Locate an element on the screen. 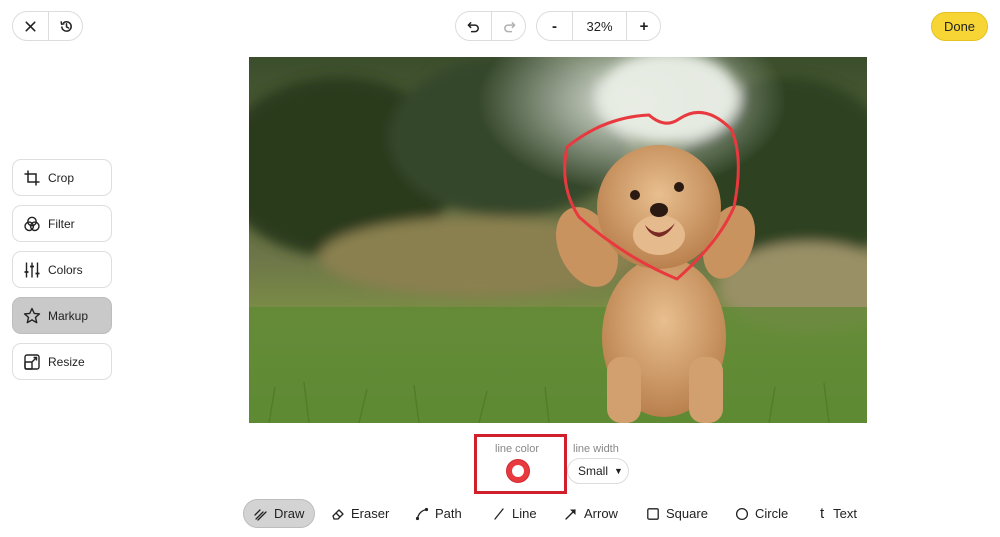 This screenshot has width=1000, height=537. close-button is located at coordinates (30, 26).